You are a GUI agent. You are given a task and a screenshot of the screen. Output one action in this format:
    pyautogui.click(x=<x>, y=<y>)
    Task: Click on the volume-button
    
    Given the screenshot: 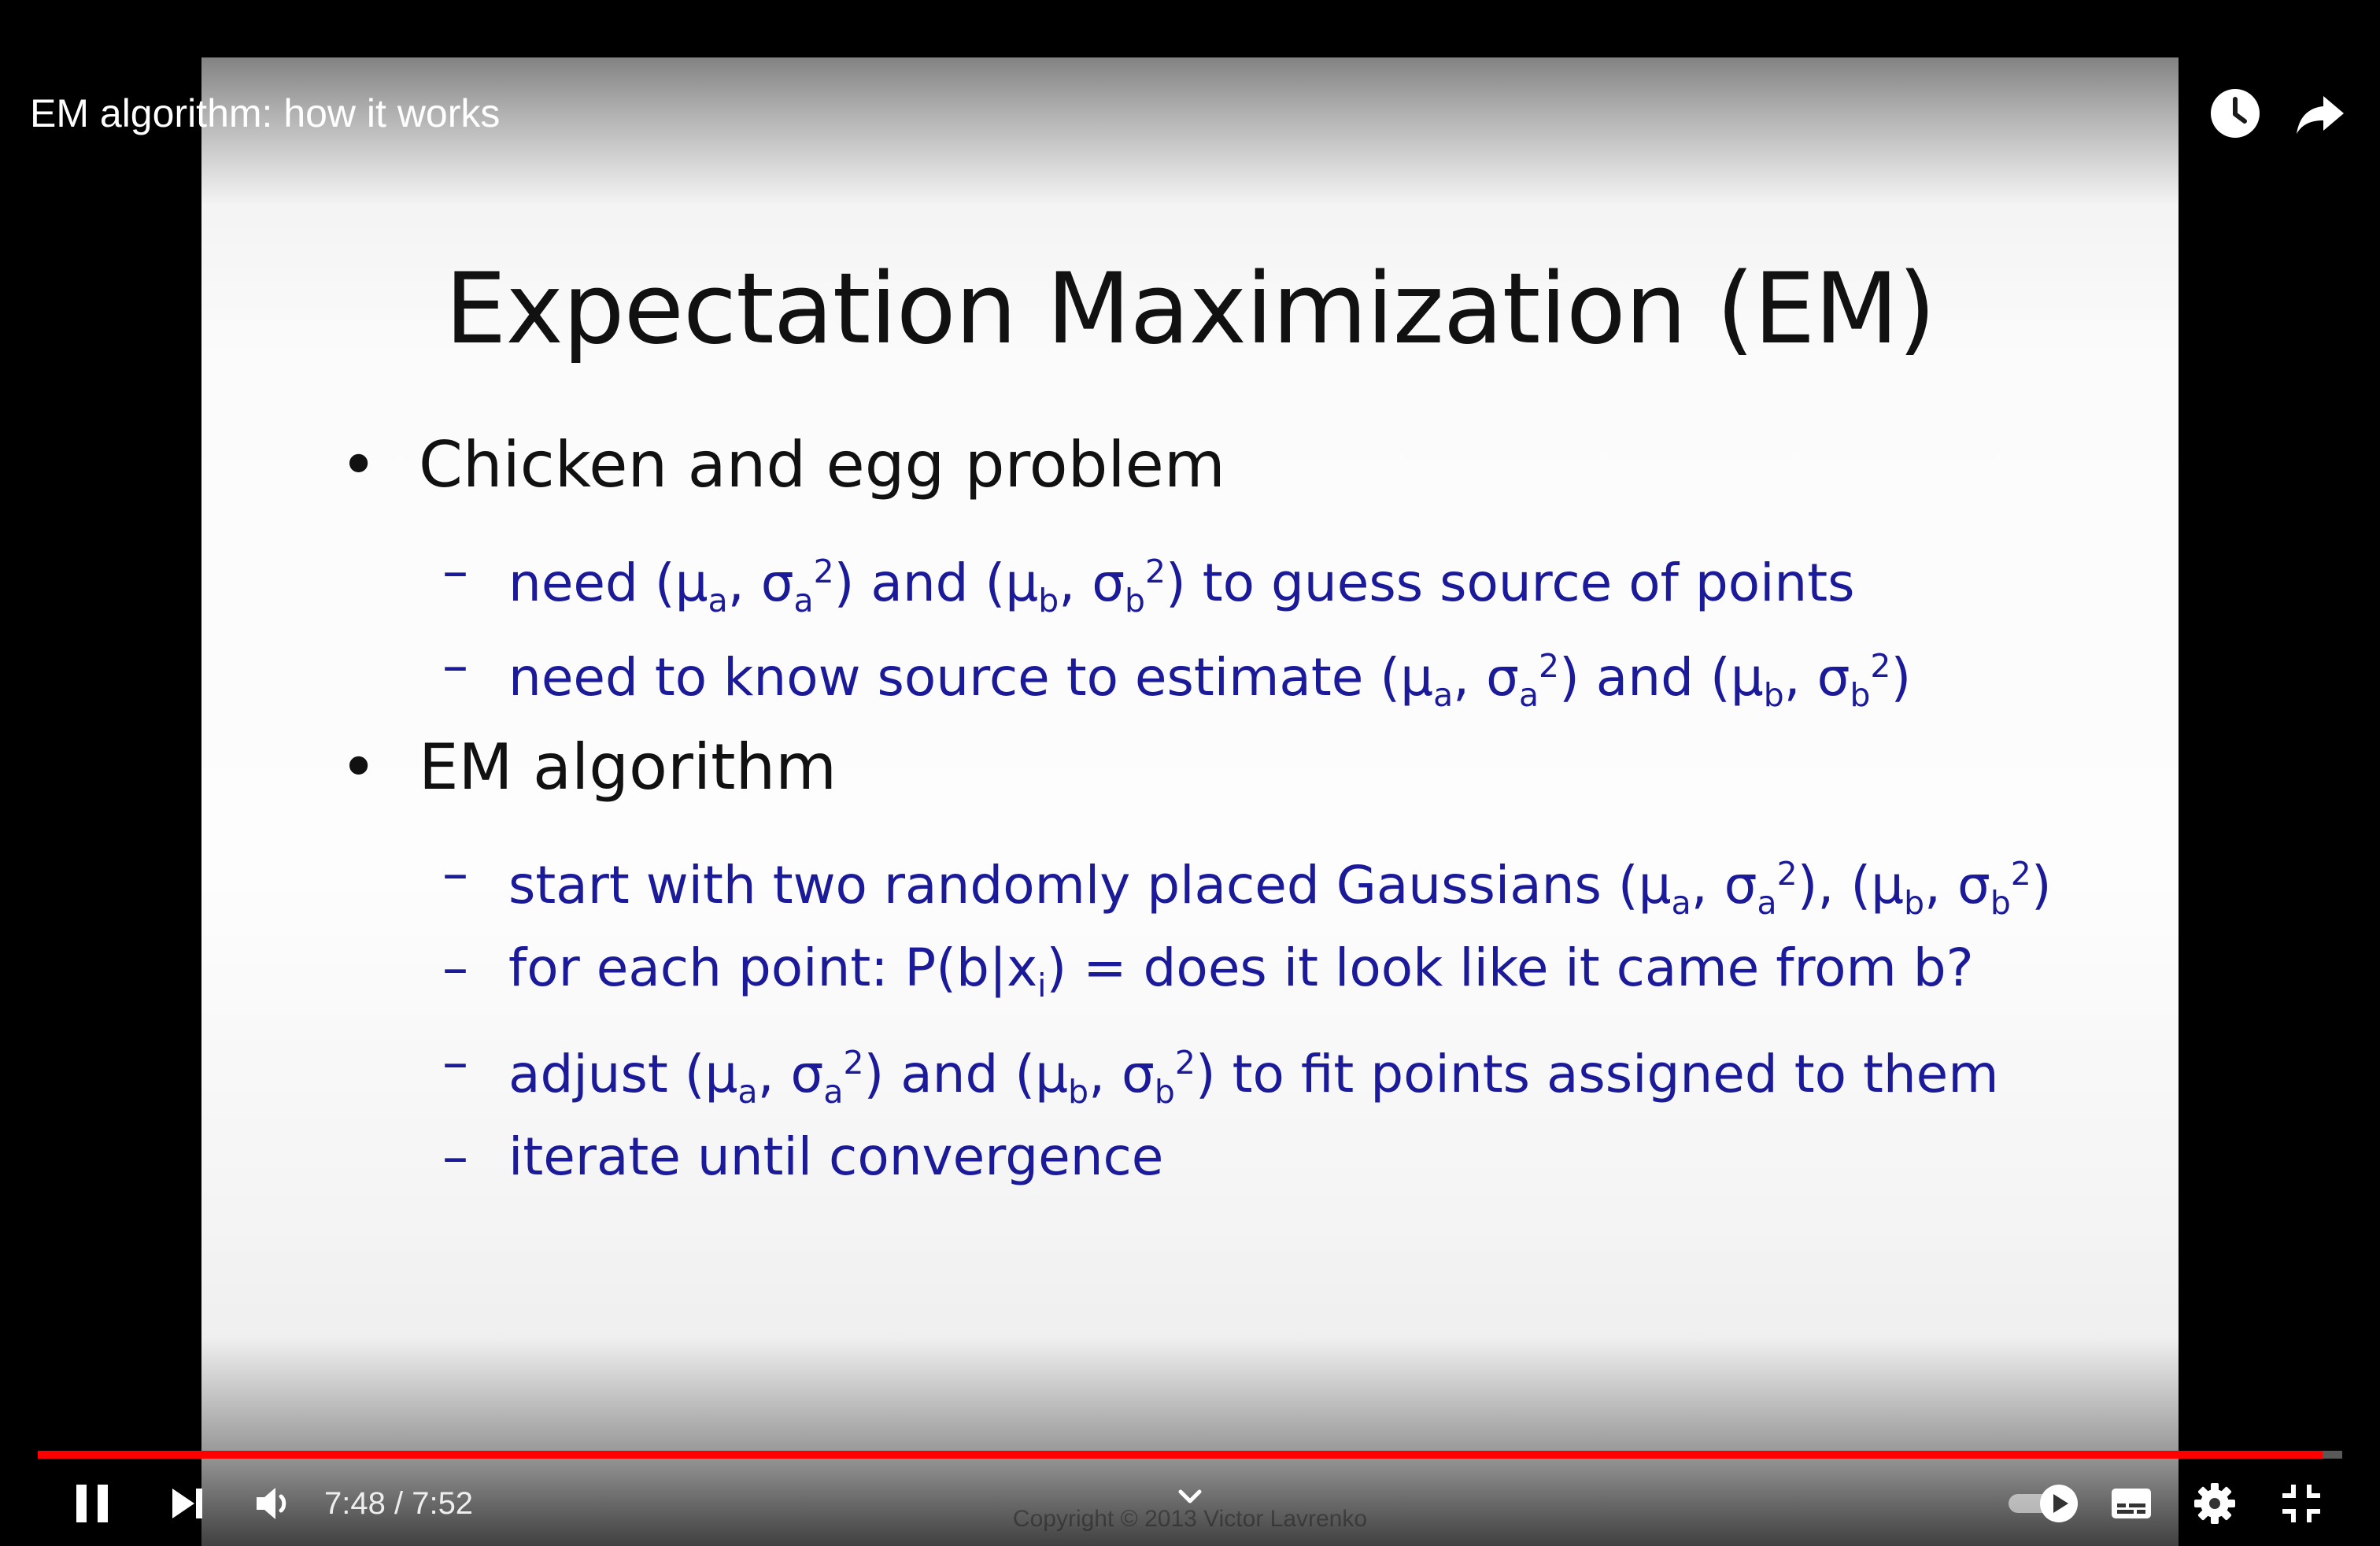 What is the action you would take?
    pyautogui.click(x=274, y=1503)
    